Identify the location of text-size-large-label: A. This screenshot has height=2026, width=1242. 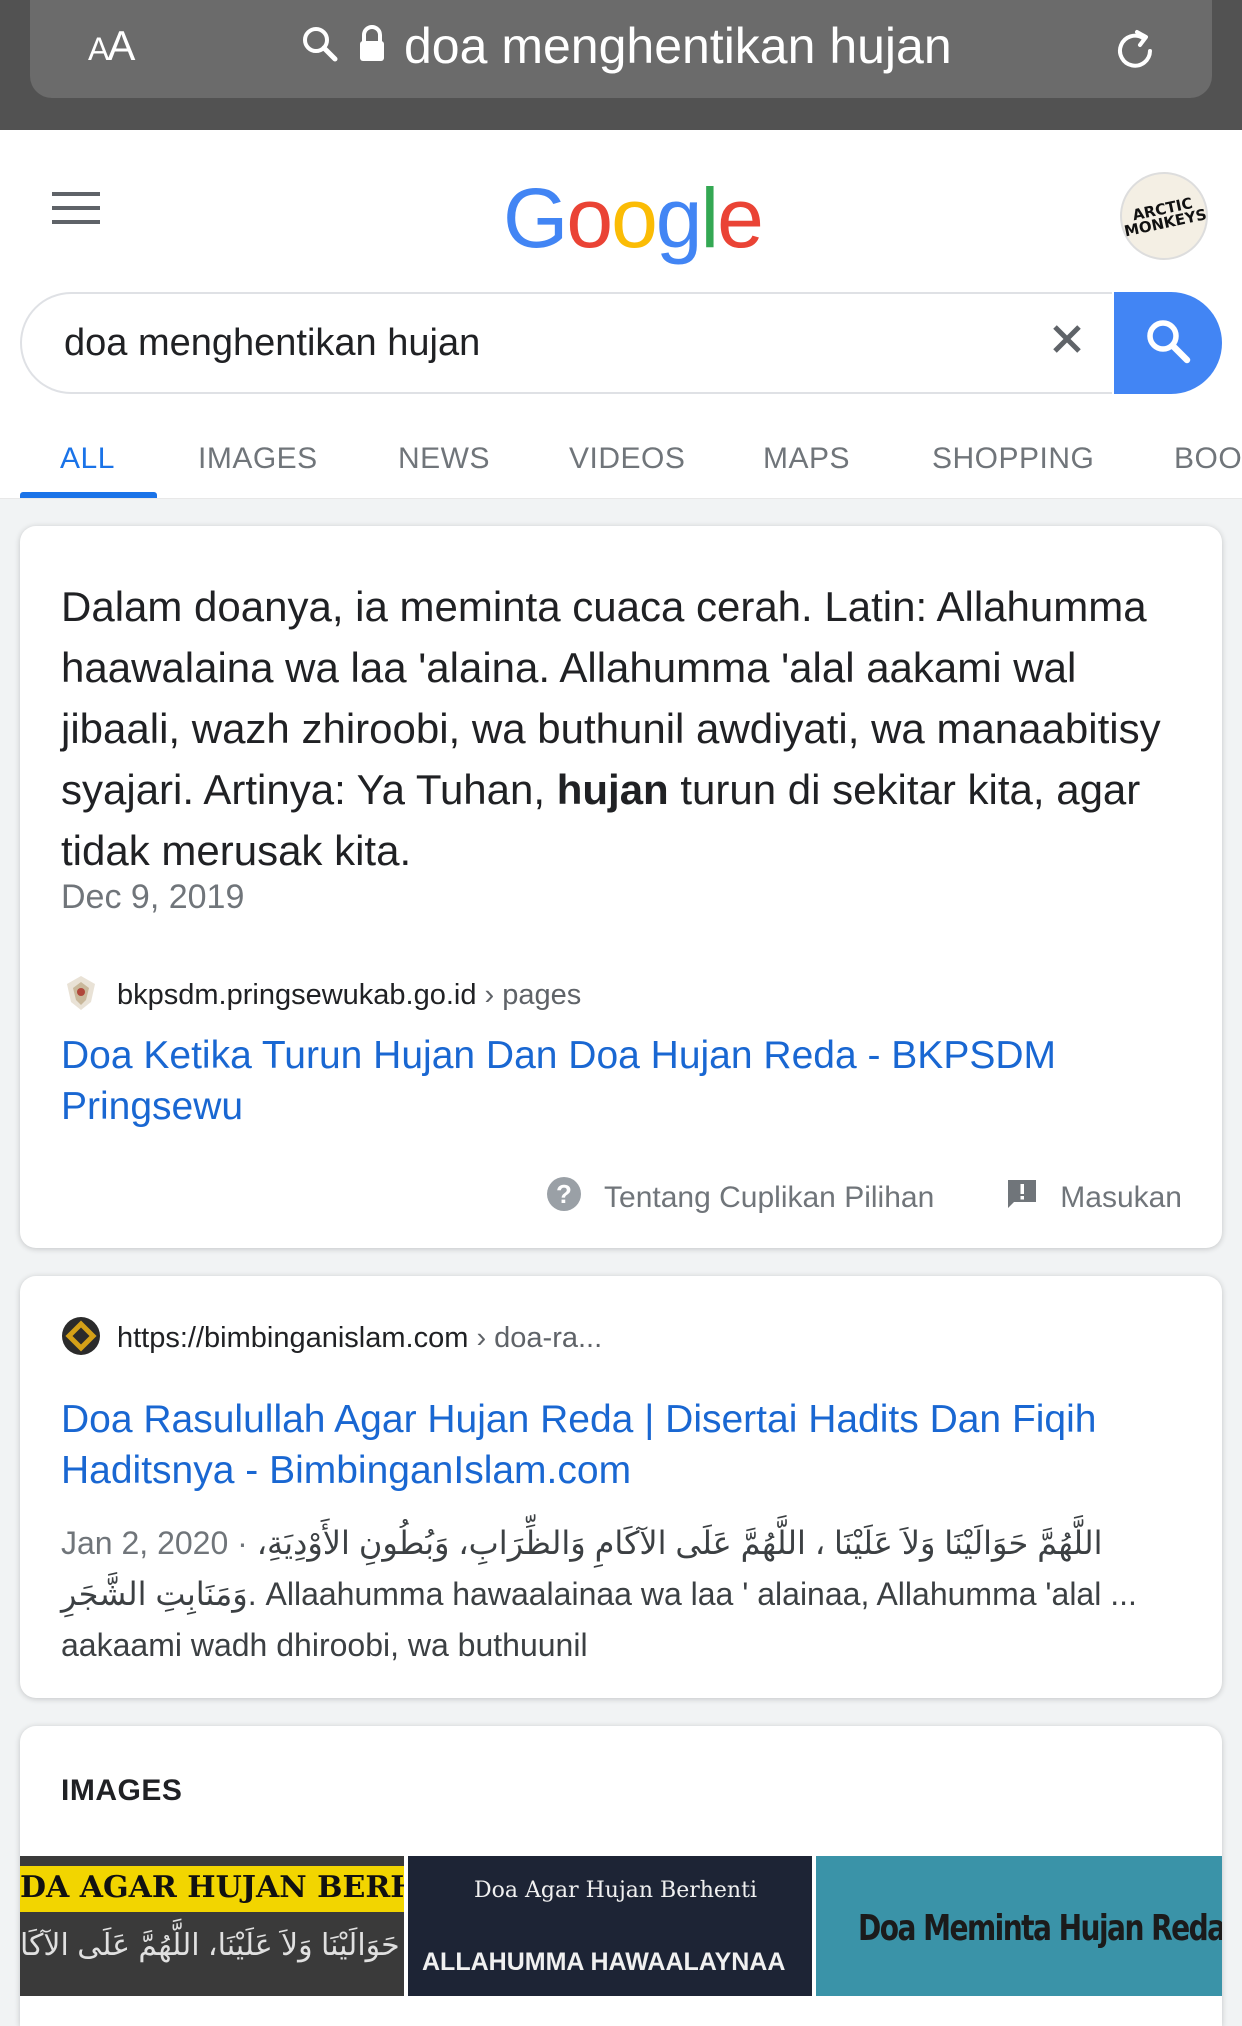
(121, 45).